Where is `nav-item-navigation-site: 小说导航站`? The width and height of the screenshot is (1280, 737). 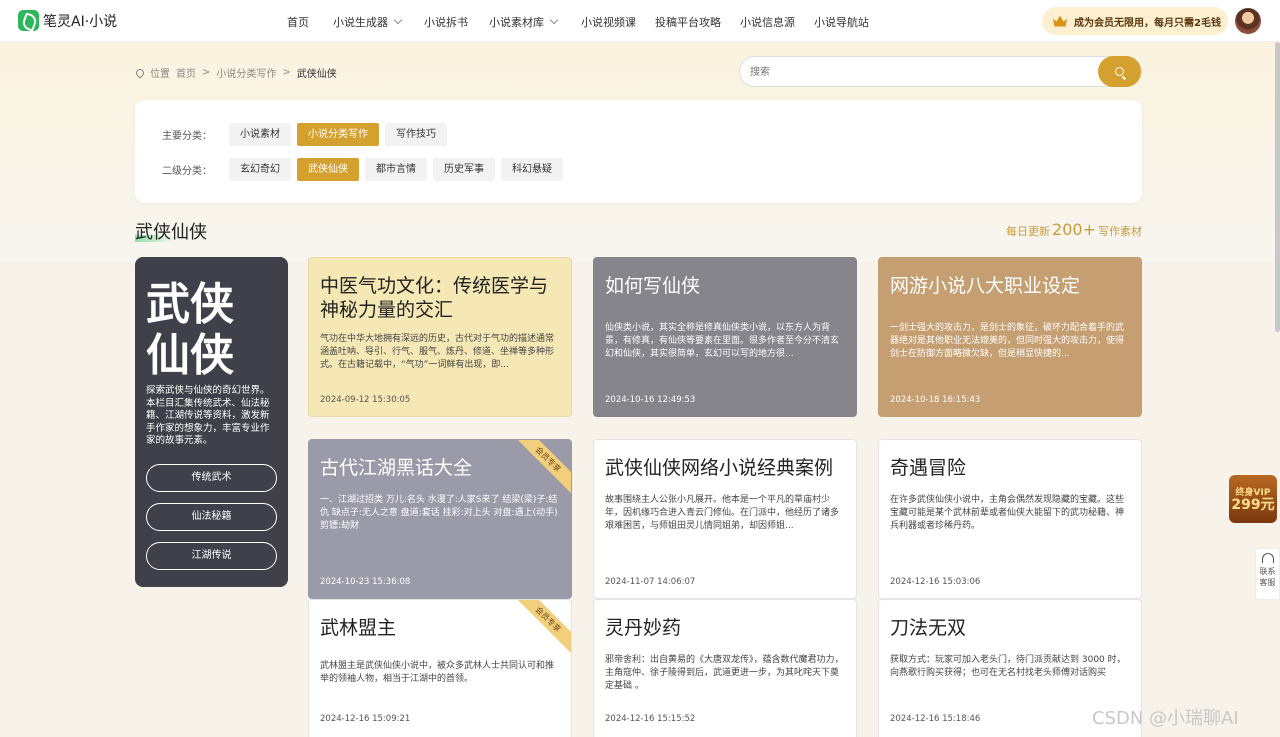 nav-item-navigation-site: 小说导航站 is located at coordinates (841, 22).